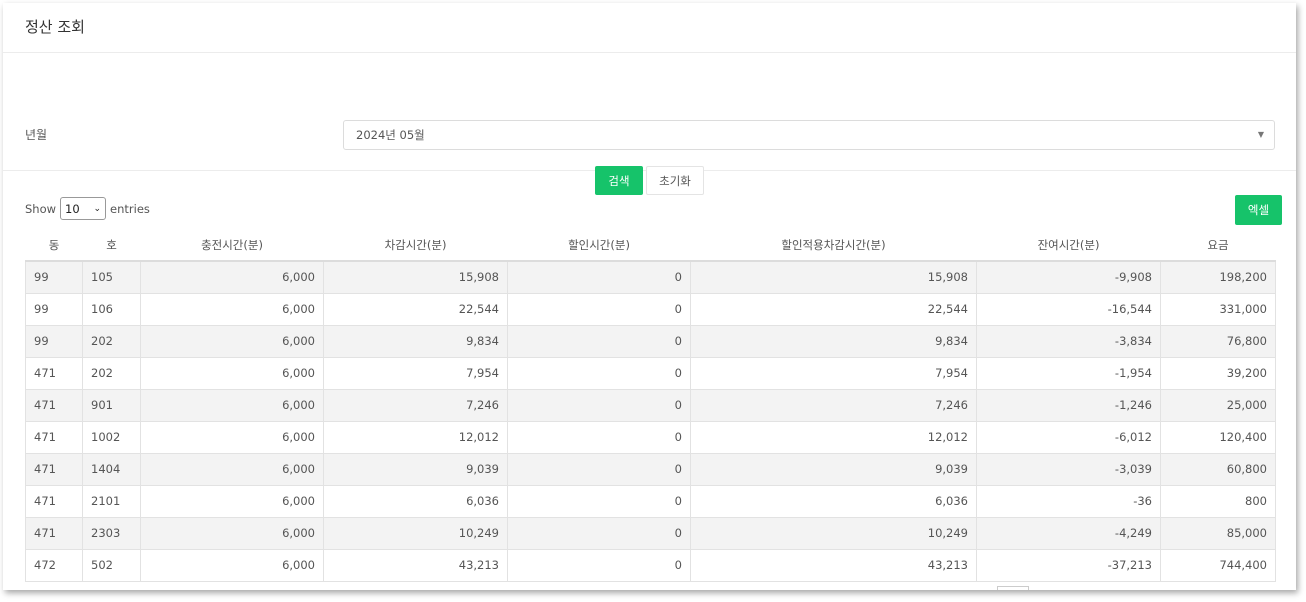 The height and width of the screenshot is (602, 1306). I want to click on table-cell: 1002, so click(111, 437).